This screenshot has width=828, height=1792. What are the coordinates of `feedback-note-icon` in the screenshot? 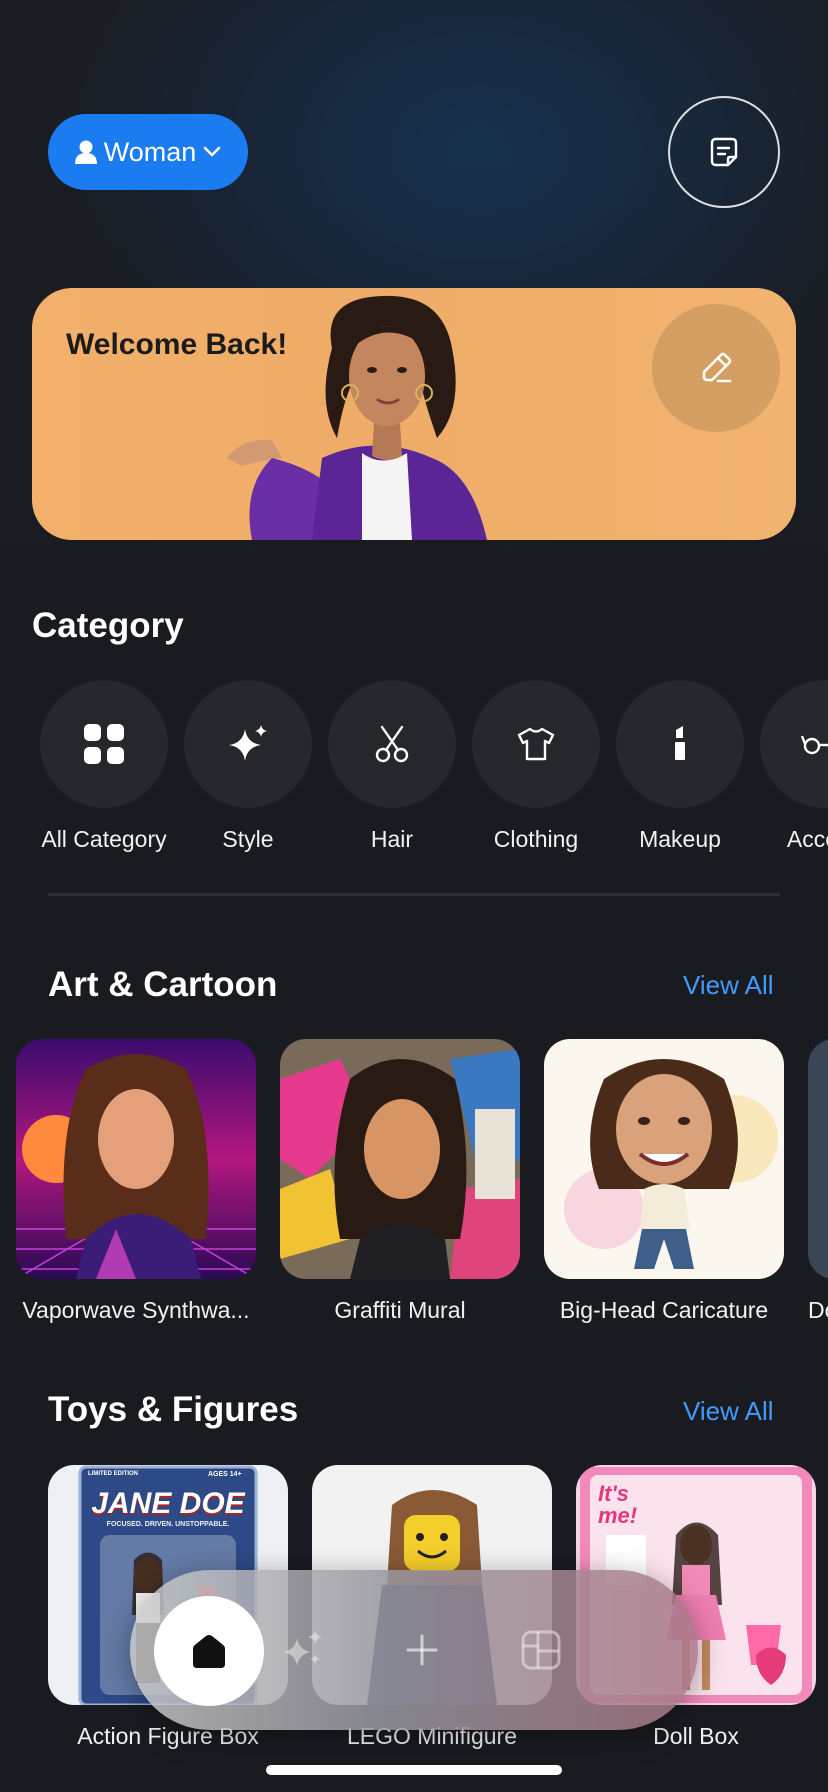 It's located at (724, 152).